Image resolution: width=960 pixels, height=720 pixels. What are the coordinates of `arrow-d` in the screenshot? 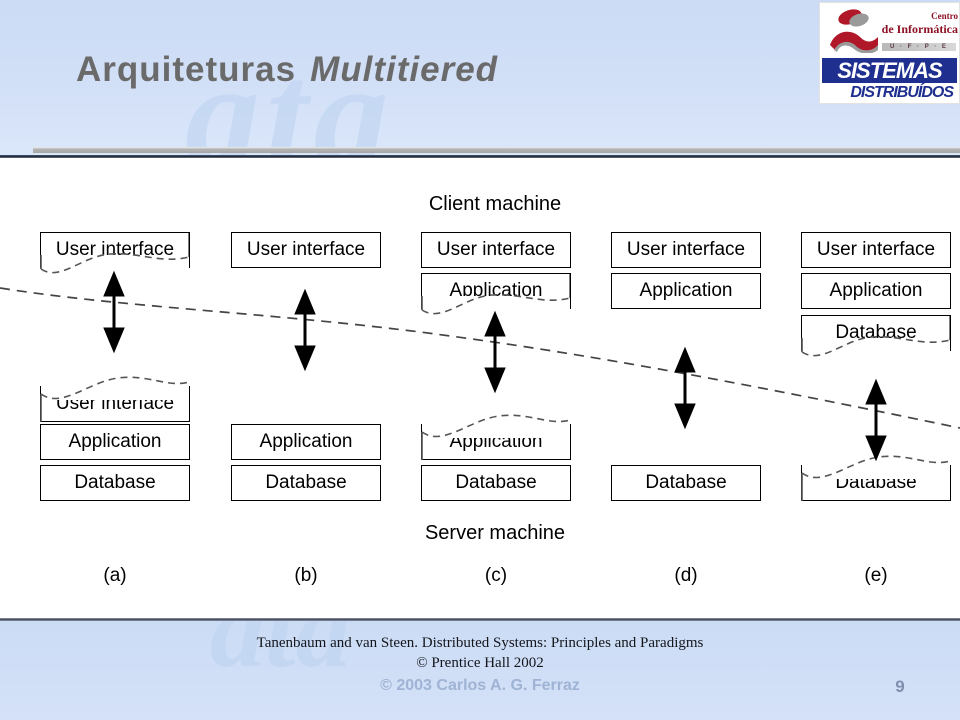 It's located at (685, 388).